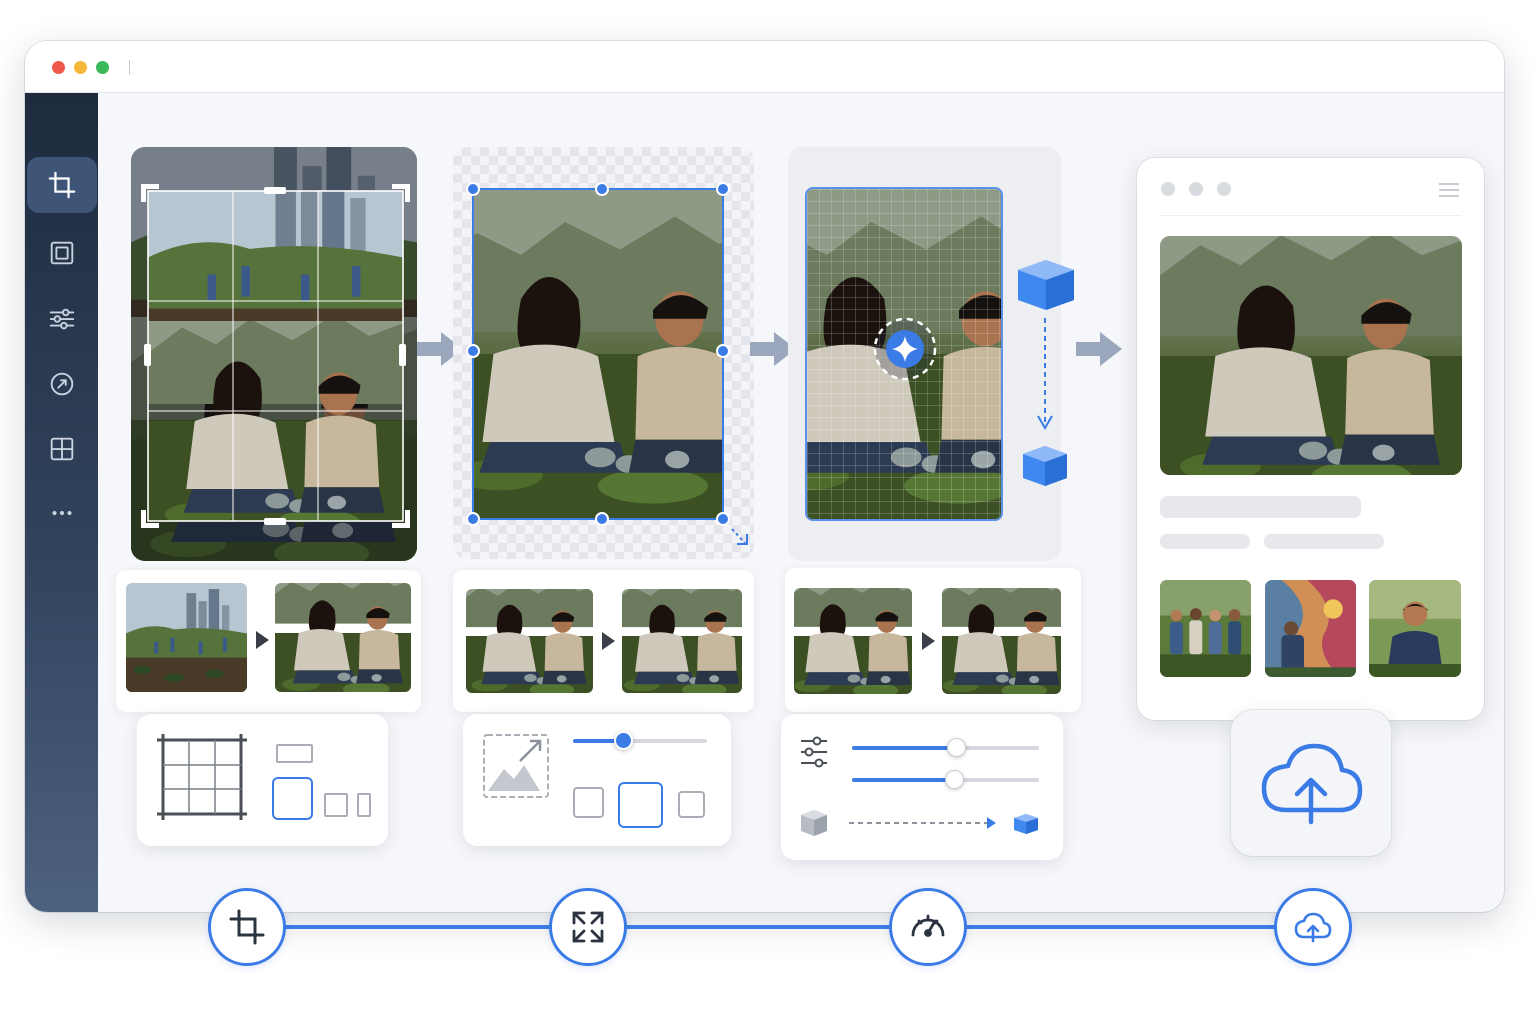  What do you see at coordinates (80, 67) in the screenshot?
I see `minimize-window-button` at bounding box center [80, 67].